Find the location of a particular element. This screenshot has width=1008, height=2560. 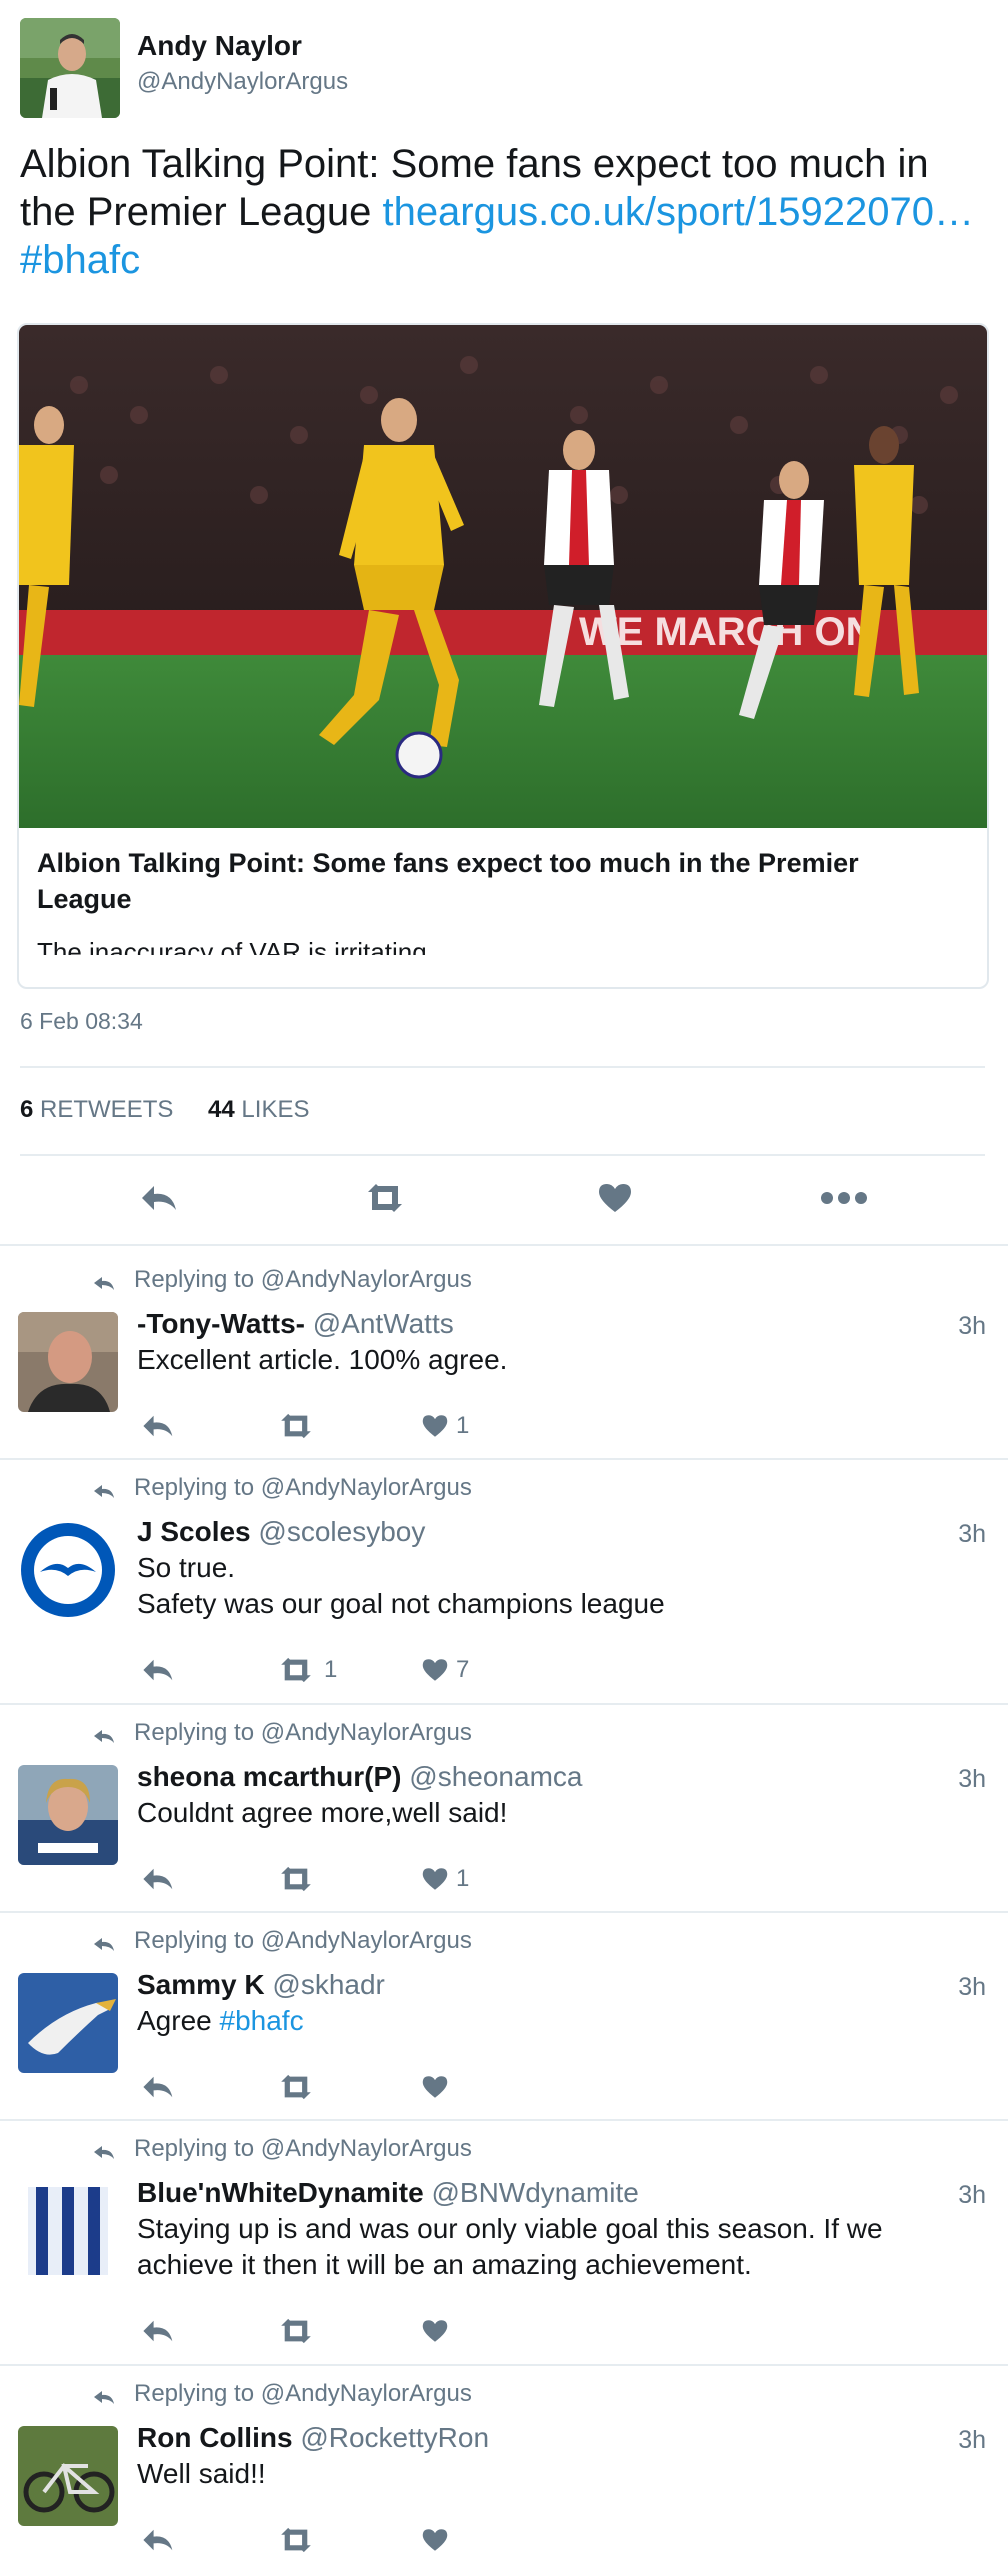

reply-author-handle: @RockettyRon is located at coordinates (394, 2437).